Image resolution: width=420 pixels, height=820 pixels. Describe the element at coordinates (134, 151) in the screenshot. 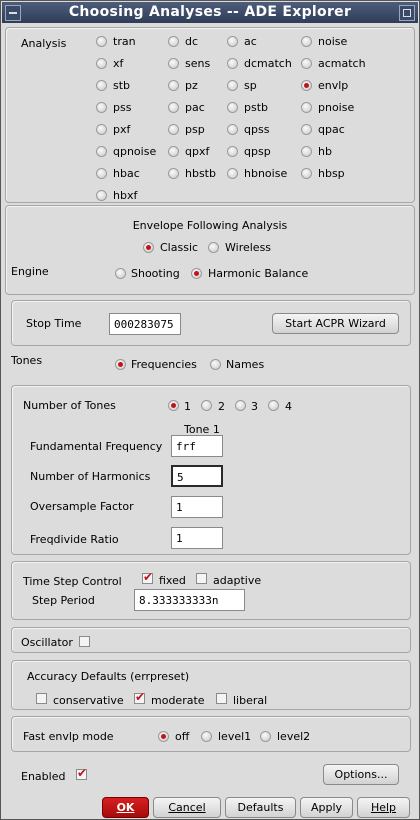

I see `analysis-qpnoise-label: qpnoise` at that location.